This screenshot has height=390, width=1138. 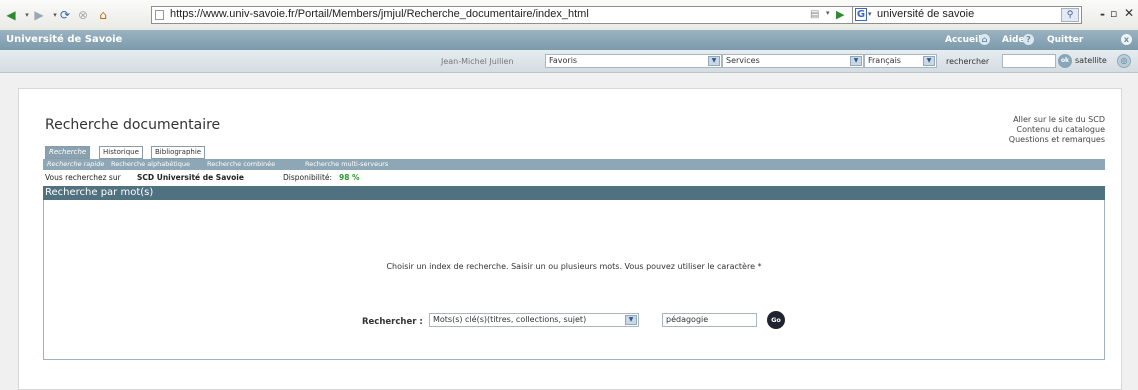 I want to click on forward-icon: ▶, so click(x=39, y=15).